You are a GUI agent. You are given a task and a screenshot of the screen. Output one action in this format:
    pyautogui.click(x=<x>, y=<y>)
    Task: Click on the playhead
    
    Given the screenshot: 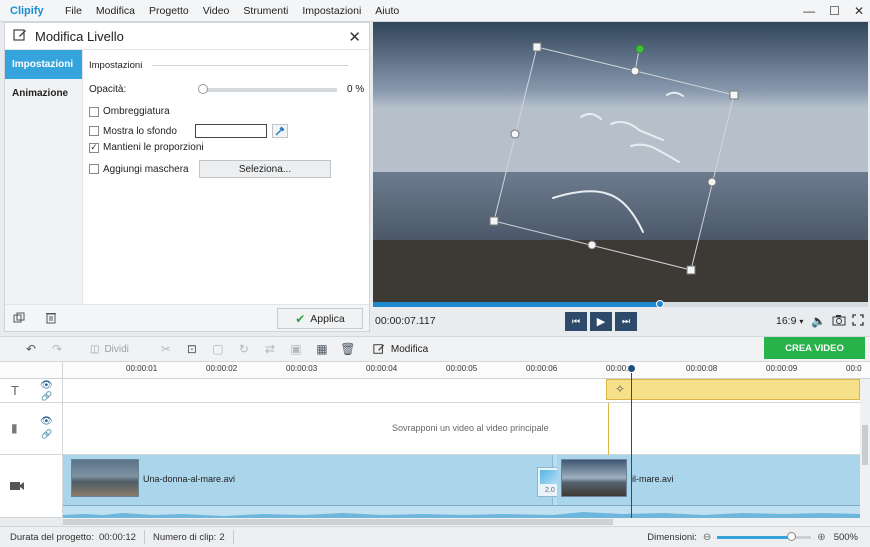 What is the action you would take?
    pyautogui.click(x=631, y=441)
    